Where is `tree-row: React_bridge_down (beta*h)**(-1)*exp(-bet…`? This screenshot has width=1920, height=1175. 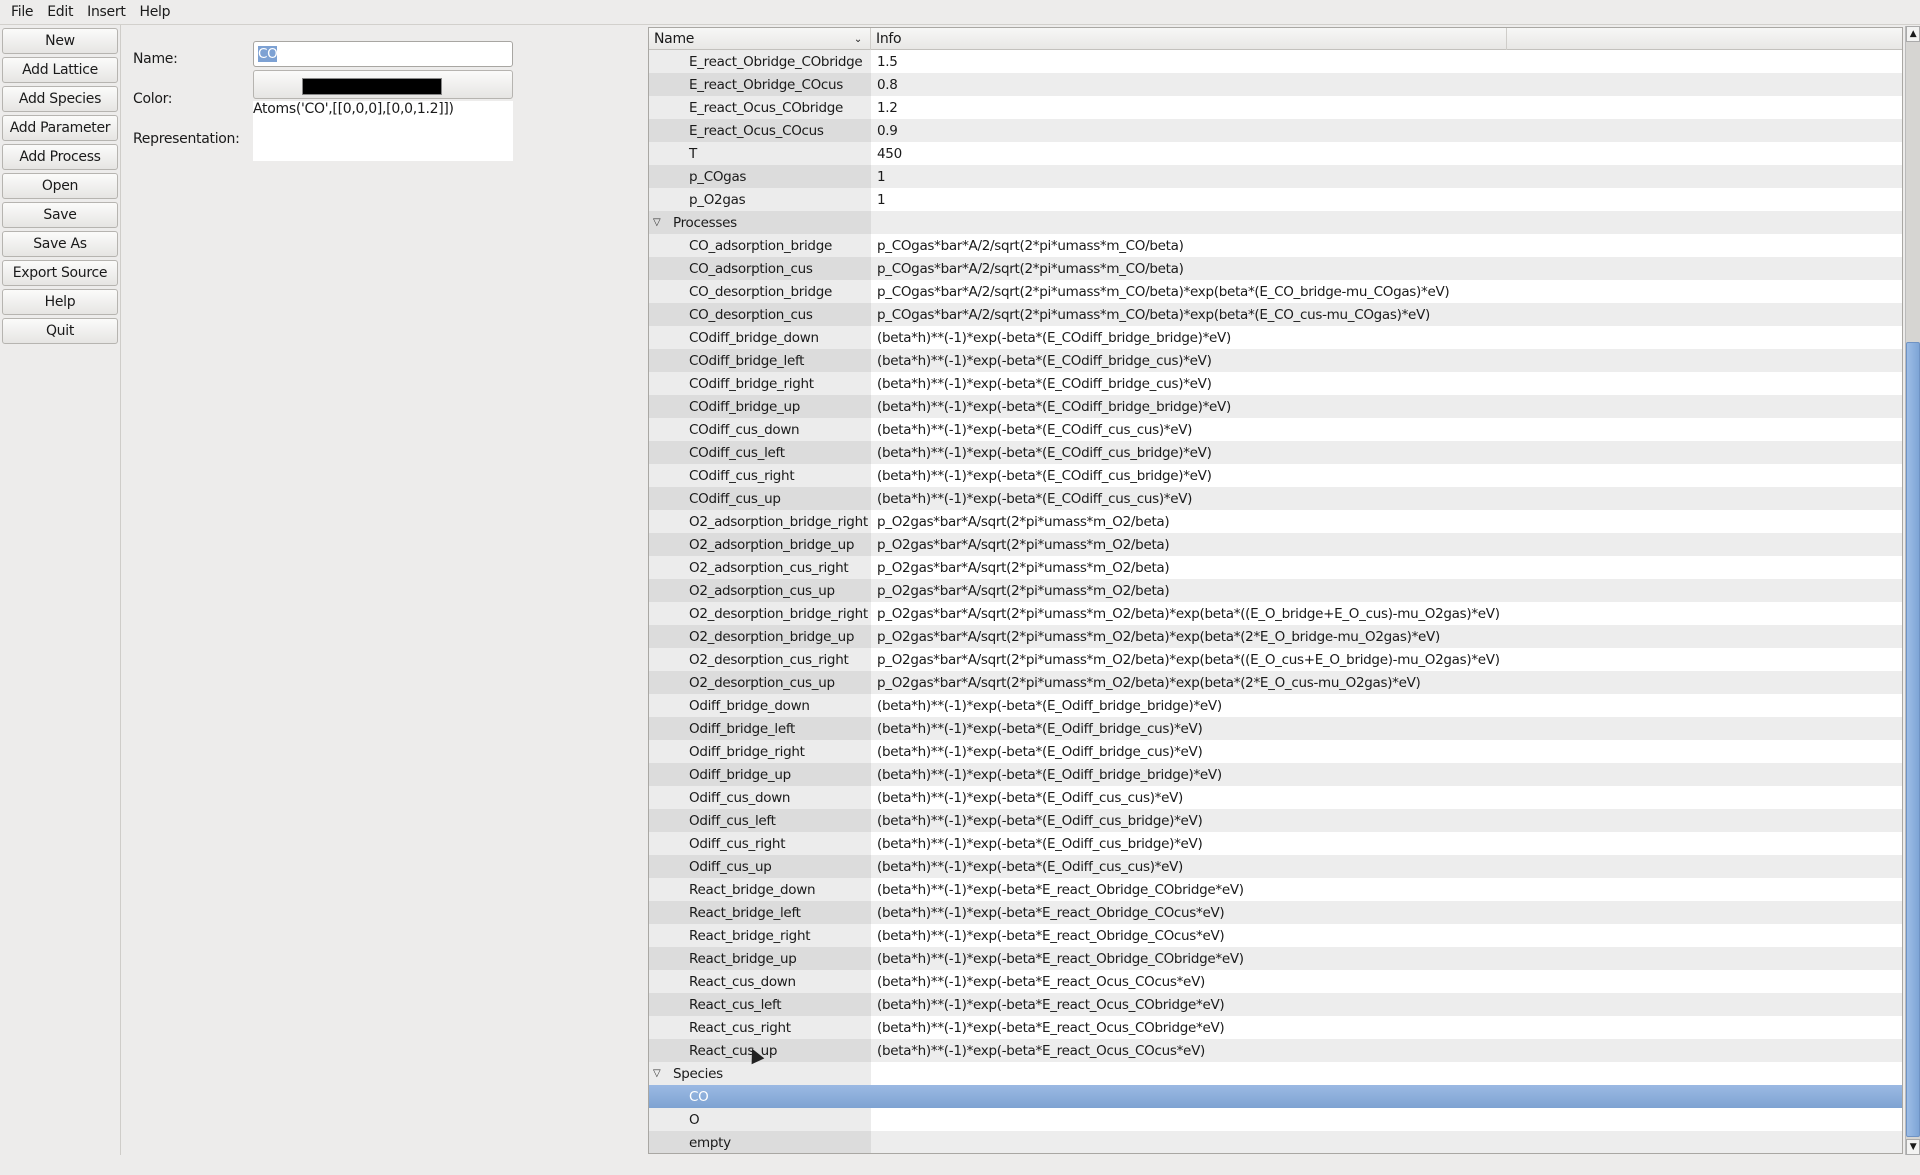
tree-row: React_bridge_down (beta*h)**(-1)*exp(-bet… is located at coordinates (1275, 889).